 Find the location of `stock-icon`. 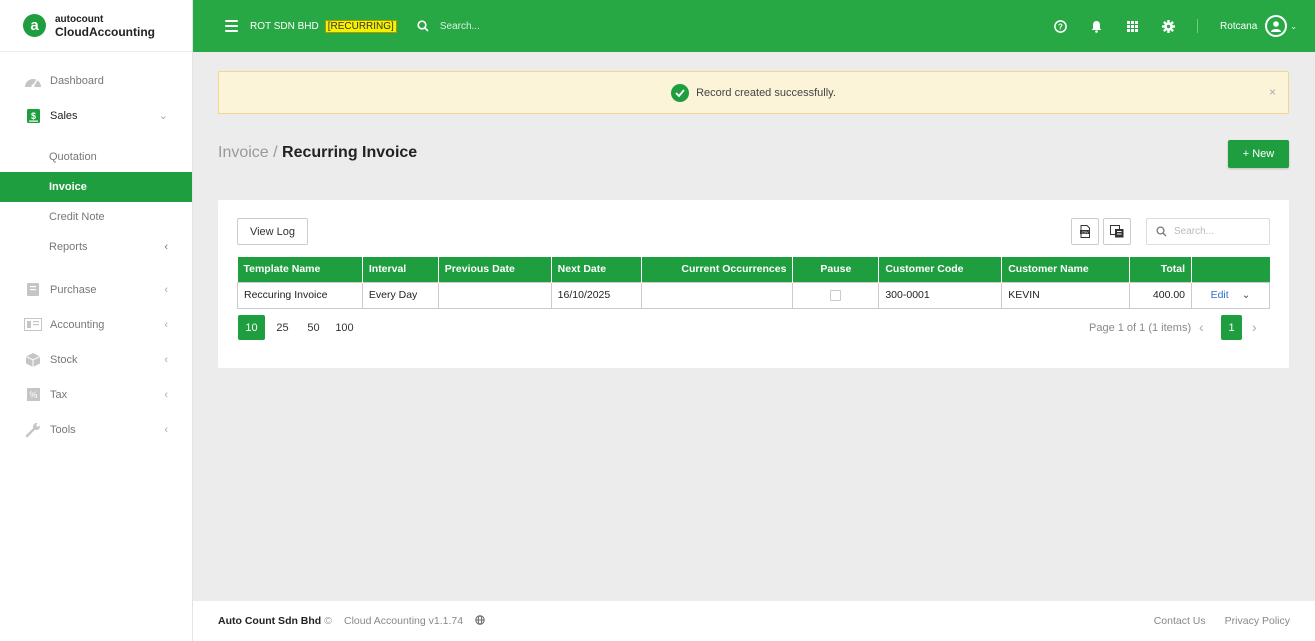

stock-icon is located at coordinates (33, 360).